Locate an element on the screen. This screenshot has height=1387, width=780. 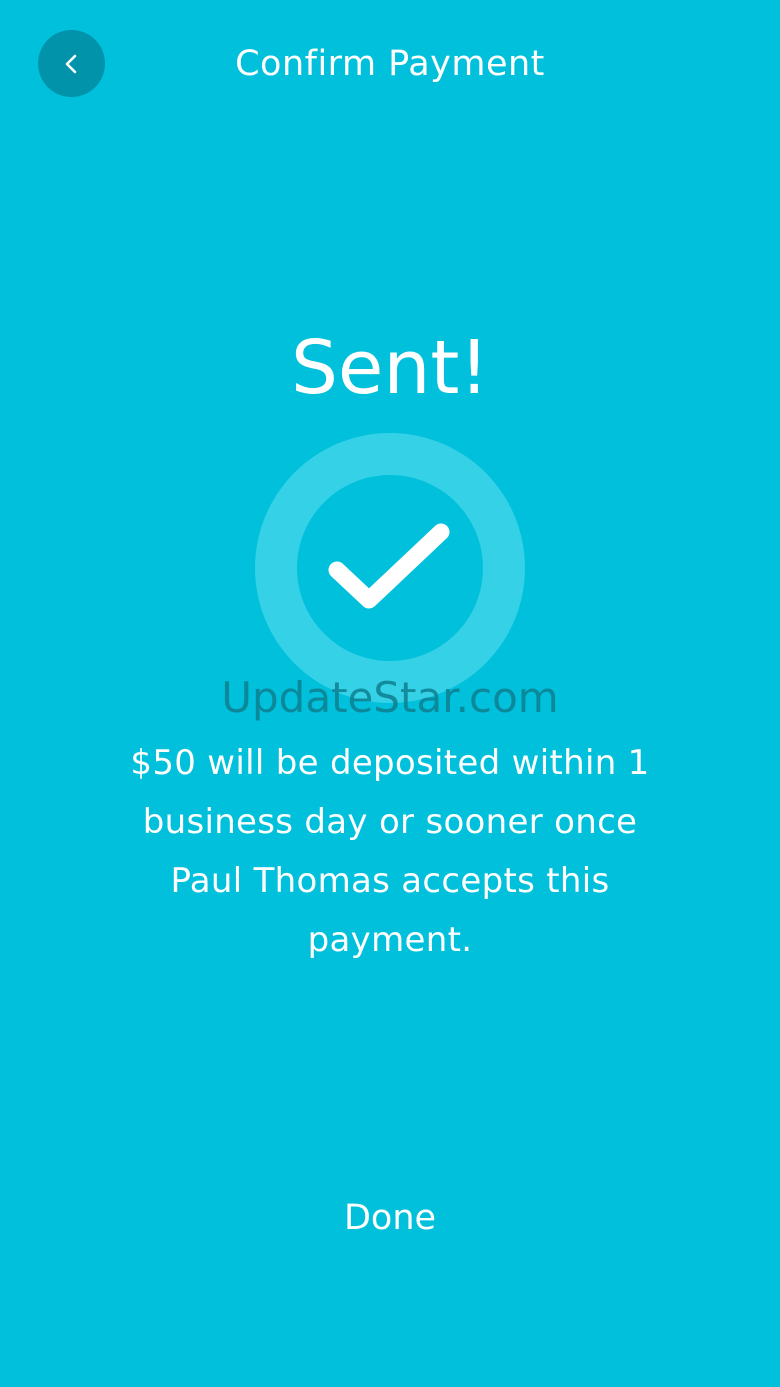
success-badge is located at coordinates (390, 568).